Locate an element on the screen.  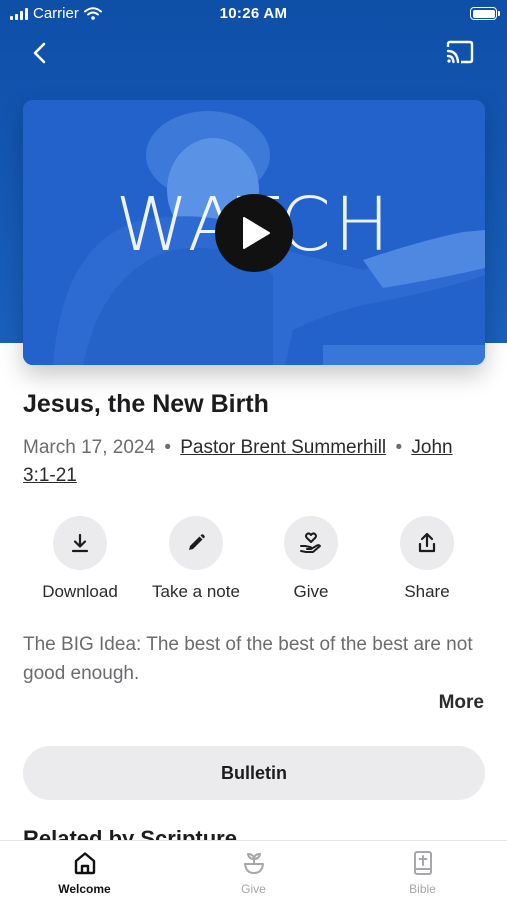
action-row: Download Take a note Give Share is located at coordinates (254, 561).